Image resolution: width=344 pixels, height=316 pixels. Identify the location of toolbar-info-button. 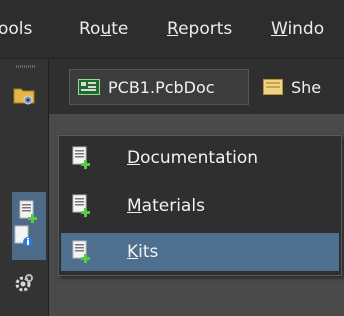
(24, 237).